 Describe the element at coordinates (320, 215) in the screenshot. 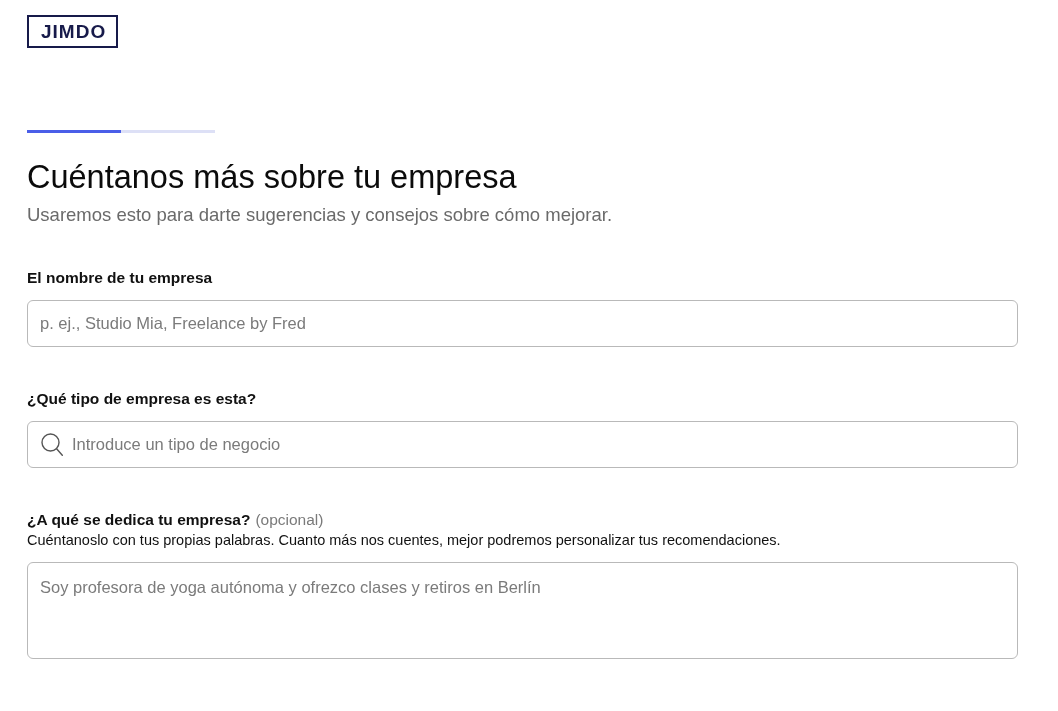

I see `page-subtitle: Usaremos esto para darte sugerencias y consejos sobre cómo mejorar.` at that location.